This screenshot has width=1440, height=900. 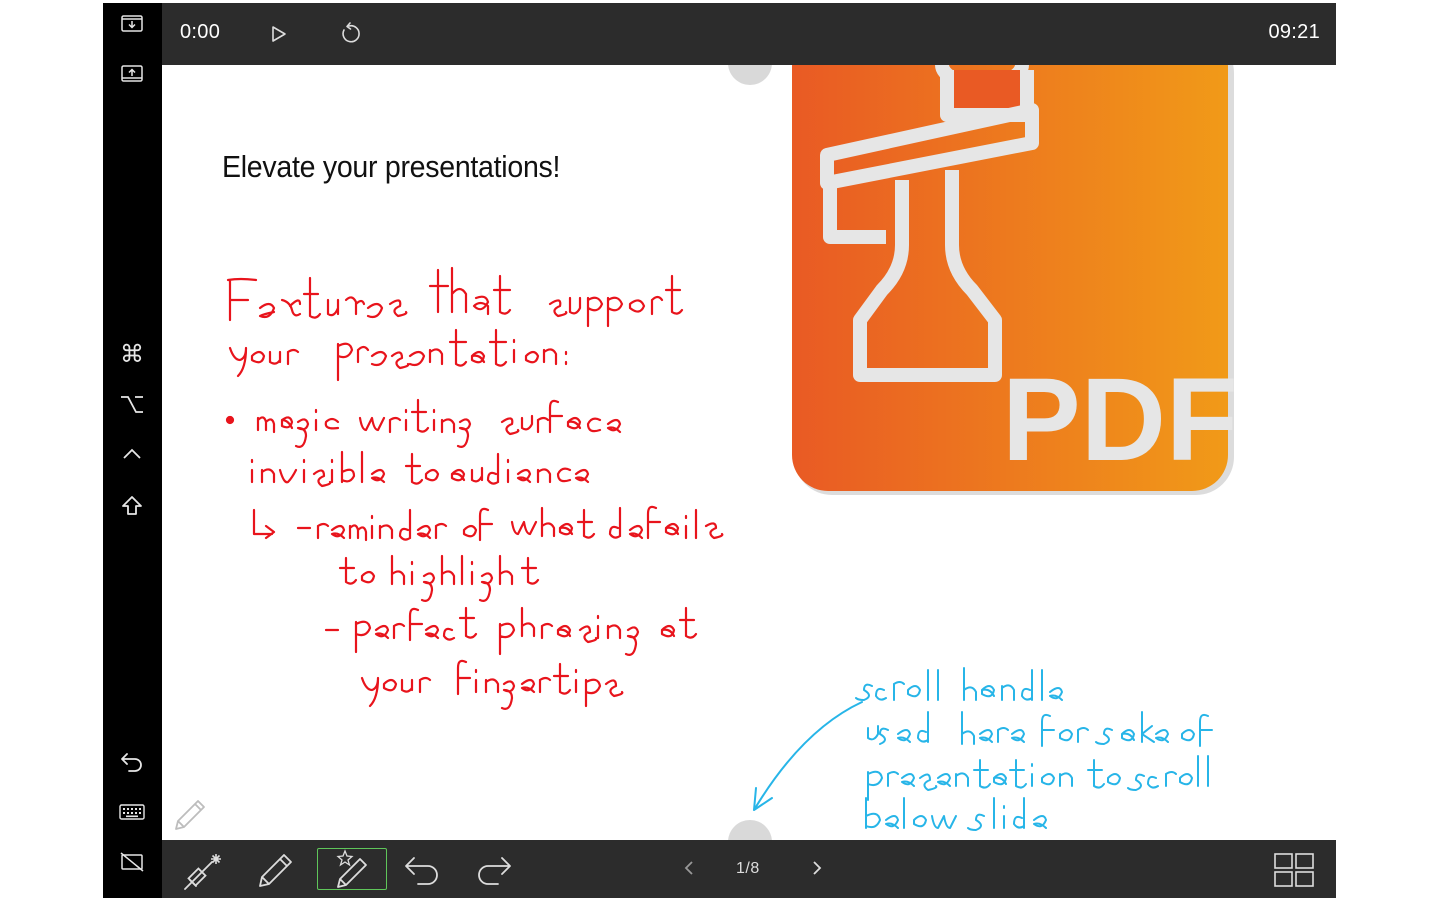 I want to click on slide-title: Elevate your presentations!, so click(x=391, y=166).